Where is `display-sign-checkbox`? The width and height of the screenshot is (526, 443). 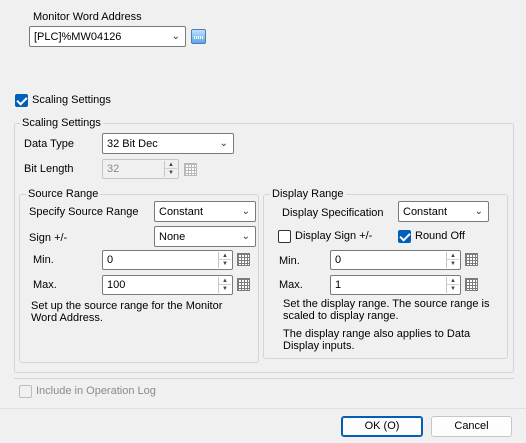
display-sign-checkbox is located at coordinates (284, 236).